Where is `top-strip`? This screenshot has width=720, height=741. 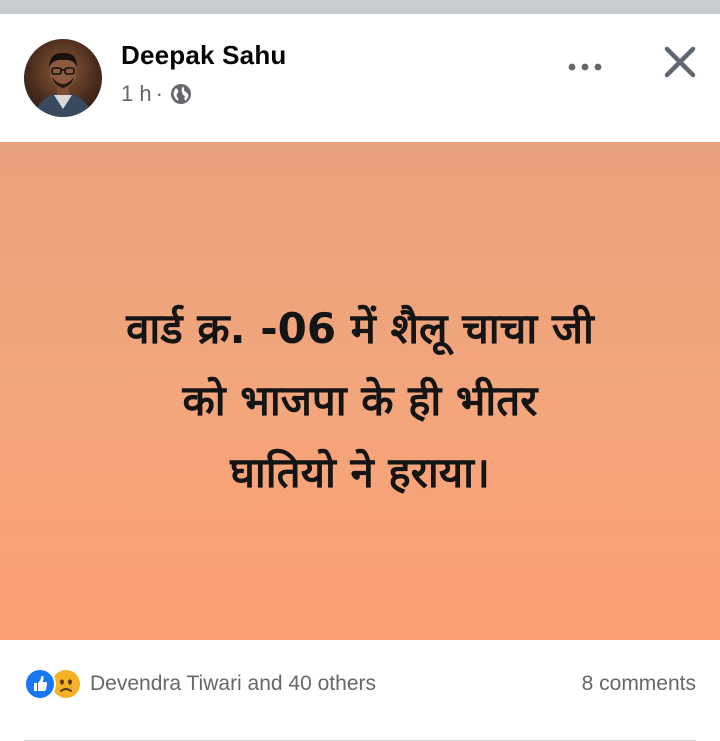 top-strip is located at coordinates (360, 7).